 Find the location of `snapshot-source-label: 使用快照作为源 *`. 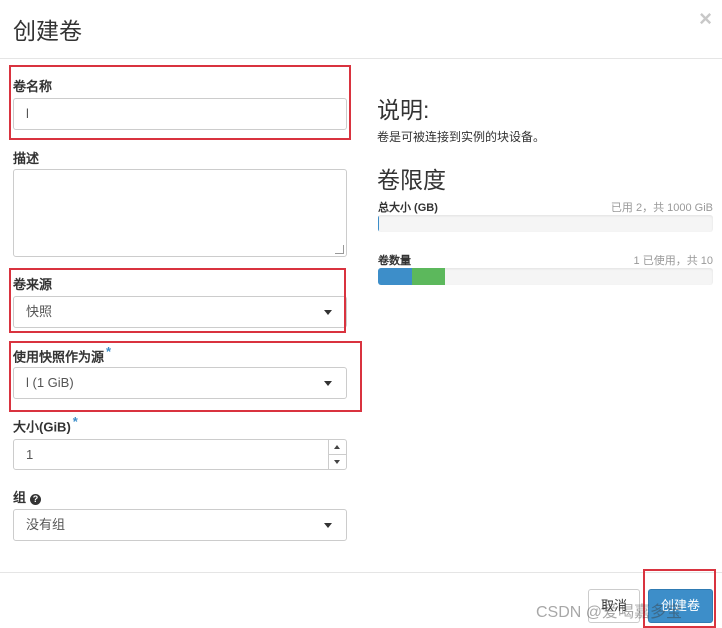

snapshot-source-label: 使用快照作为源 * is located at coordinates (62, 354).